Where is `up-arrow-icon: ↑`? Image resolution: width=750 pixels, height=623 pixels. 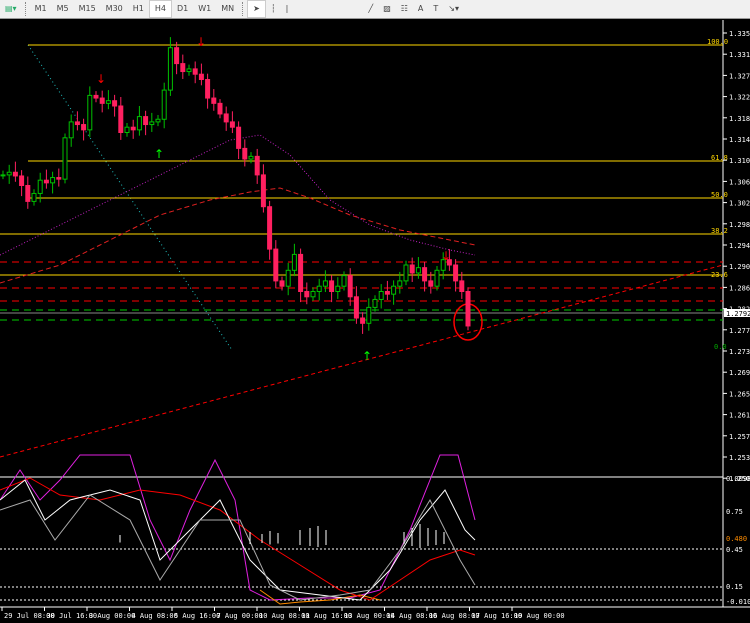 up-arrow-icon: ↑ is located at coordinates (367, 356).